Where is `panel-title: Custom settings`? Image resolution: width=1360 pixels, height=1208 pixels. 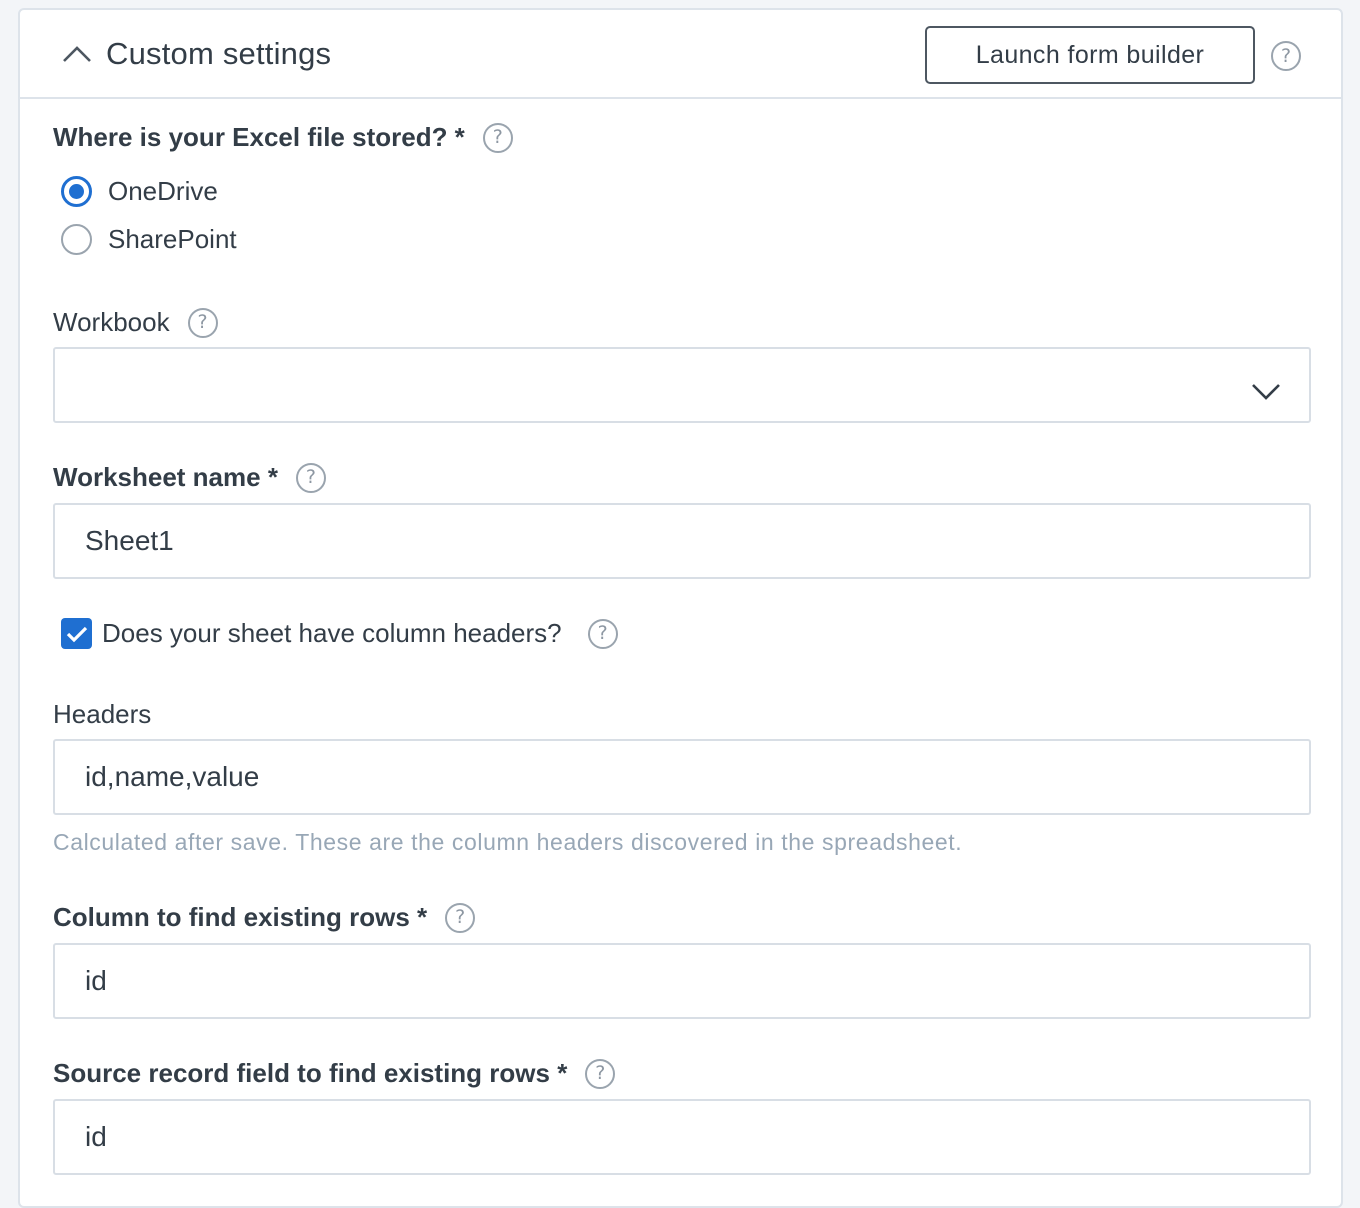
panel-title: Custom settings is located at coordinates (219, 53).